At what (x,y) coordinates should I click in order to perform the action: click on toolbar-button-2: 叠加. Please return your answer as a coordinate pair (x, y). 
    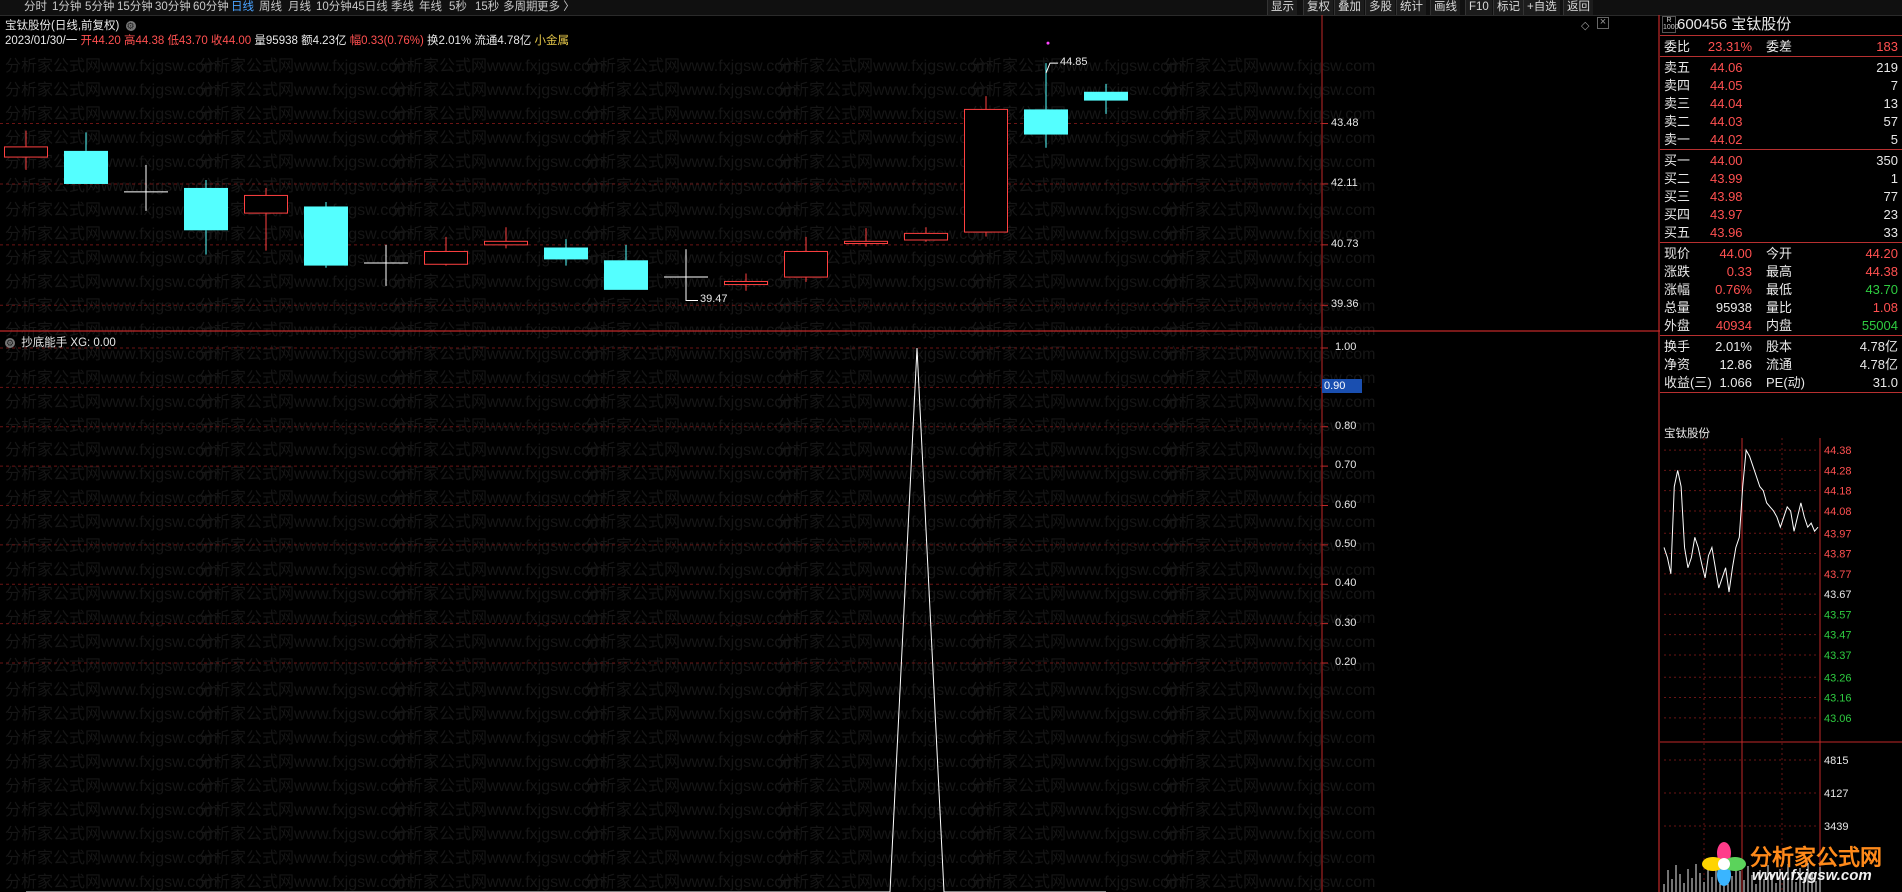
    Looking at the image, I should click on (1349, 7).